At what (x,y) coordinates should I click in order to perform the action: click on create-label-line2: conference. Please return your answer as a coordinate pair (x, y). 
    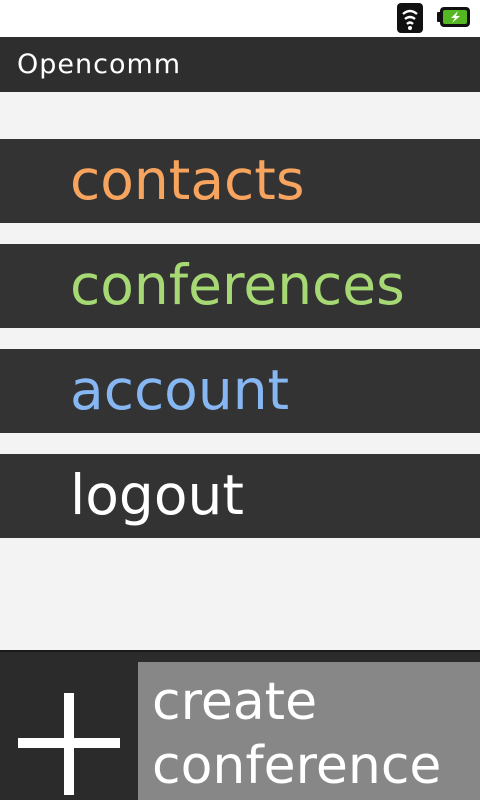
    Looking at the image, I should click on (297, 766).